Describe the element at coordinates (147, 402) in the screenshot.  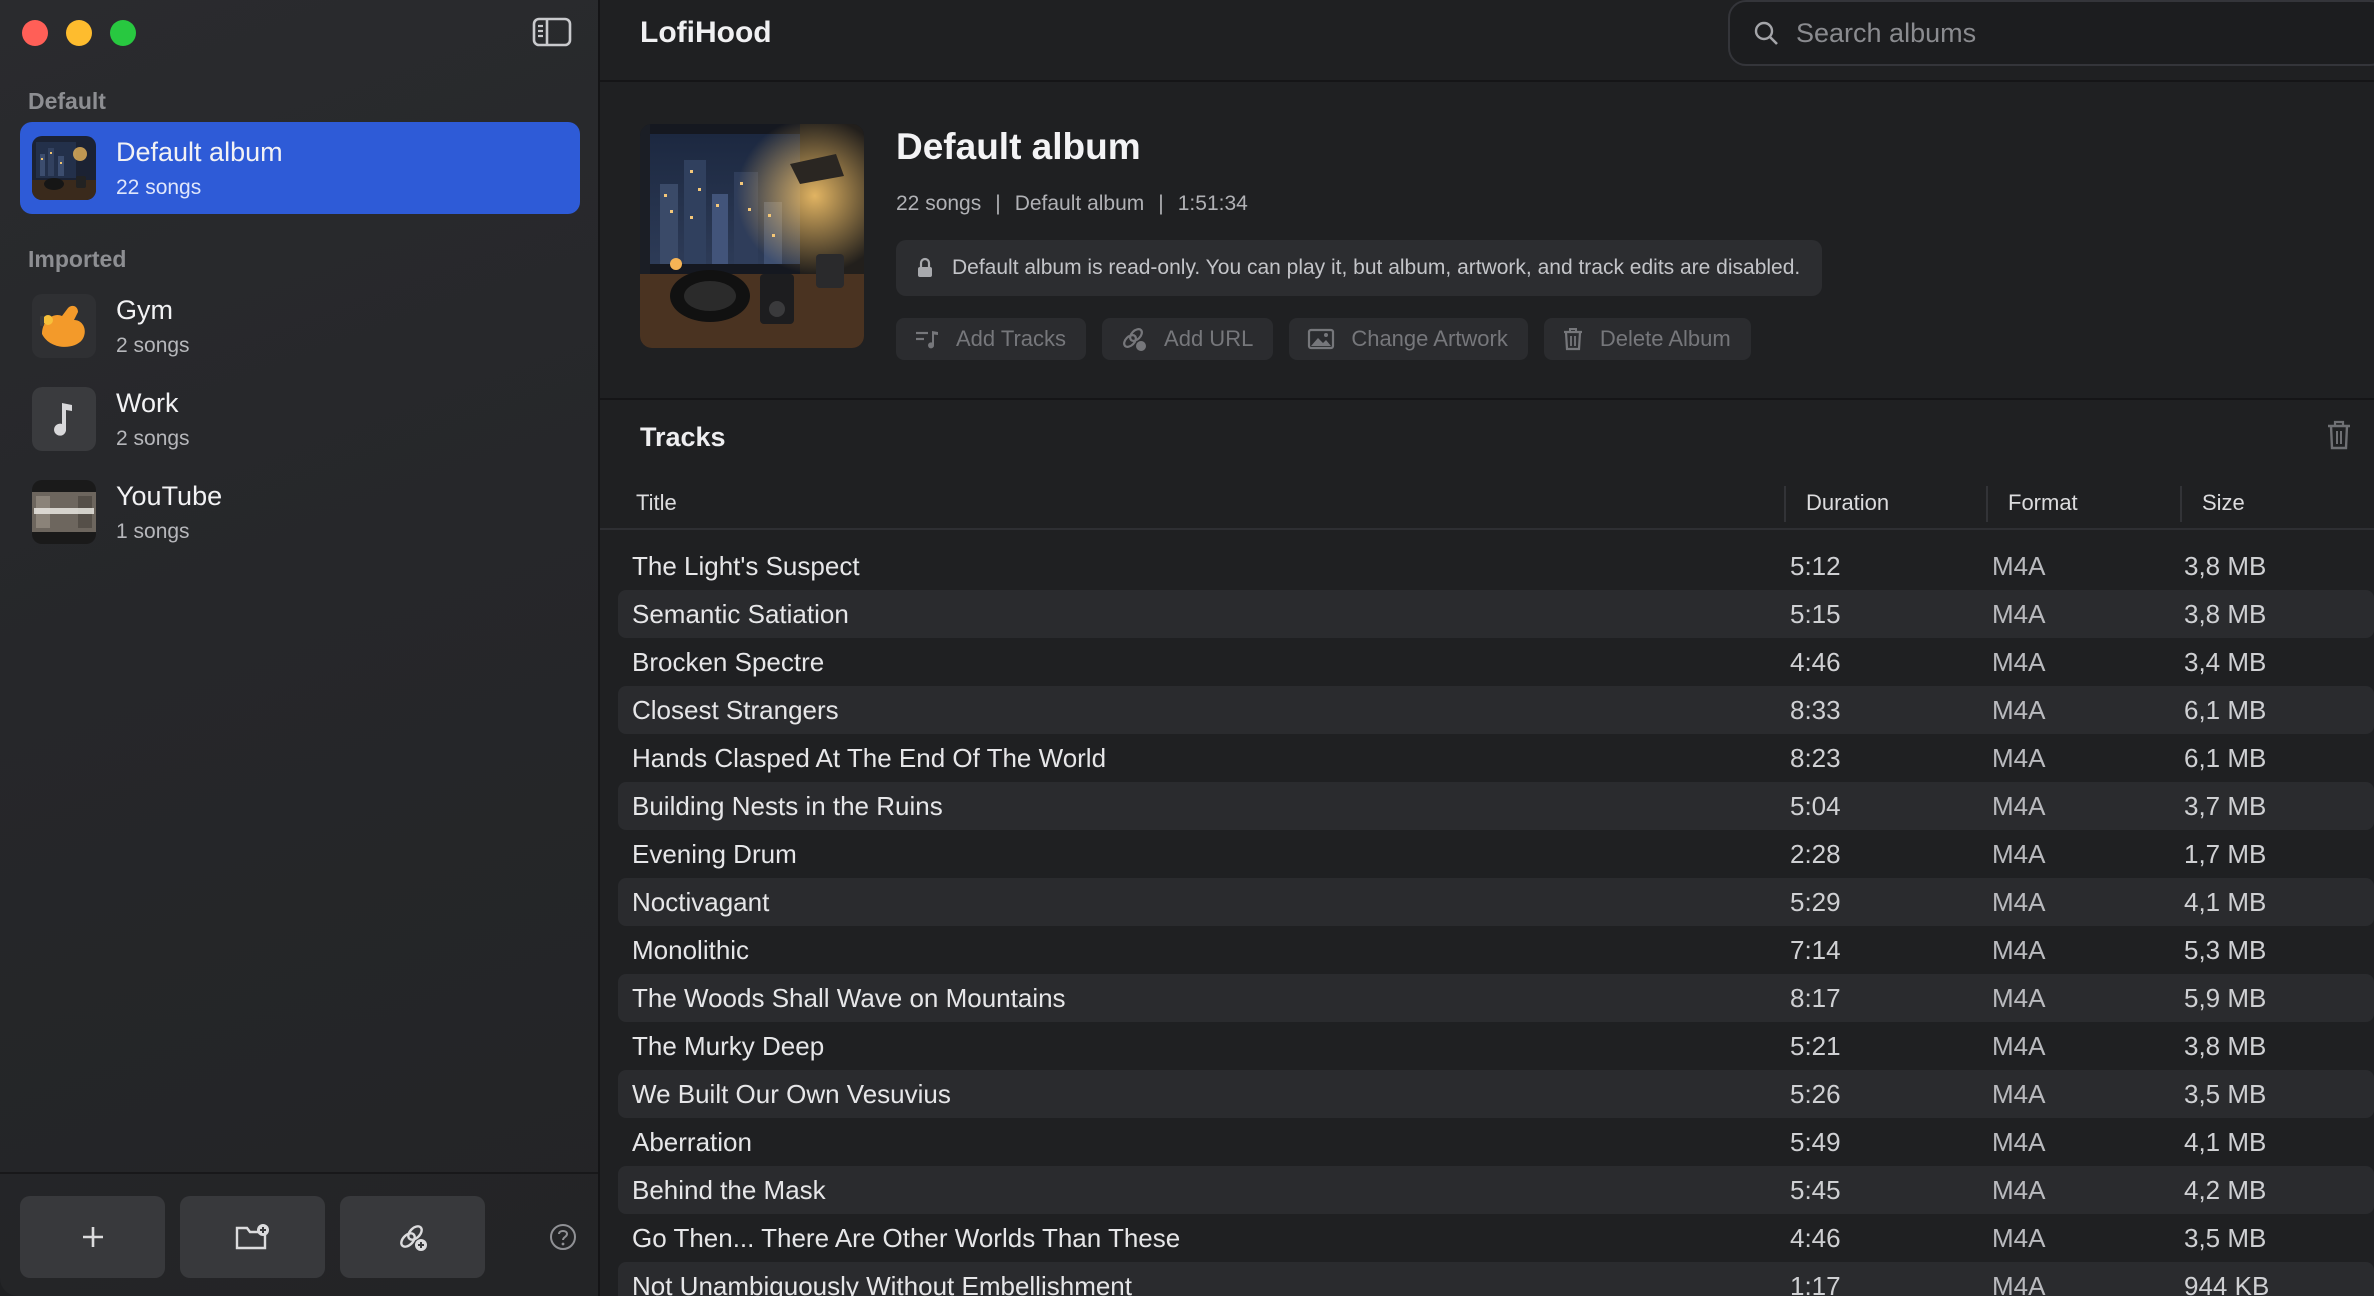
I see `album-name: Work` at that location.